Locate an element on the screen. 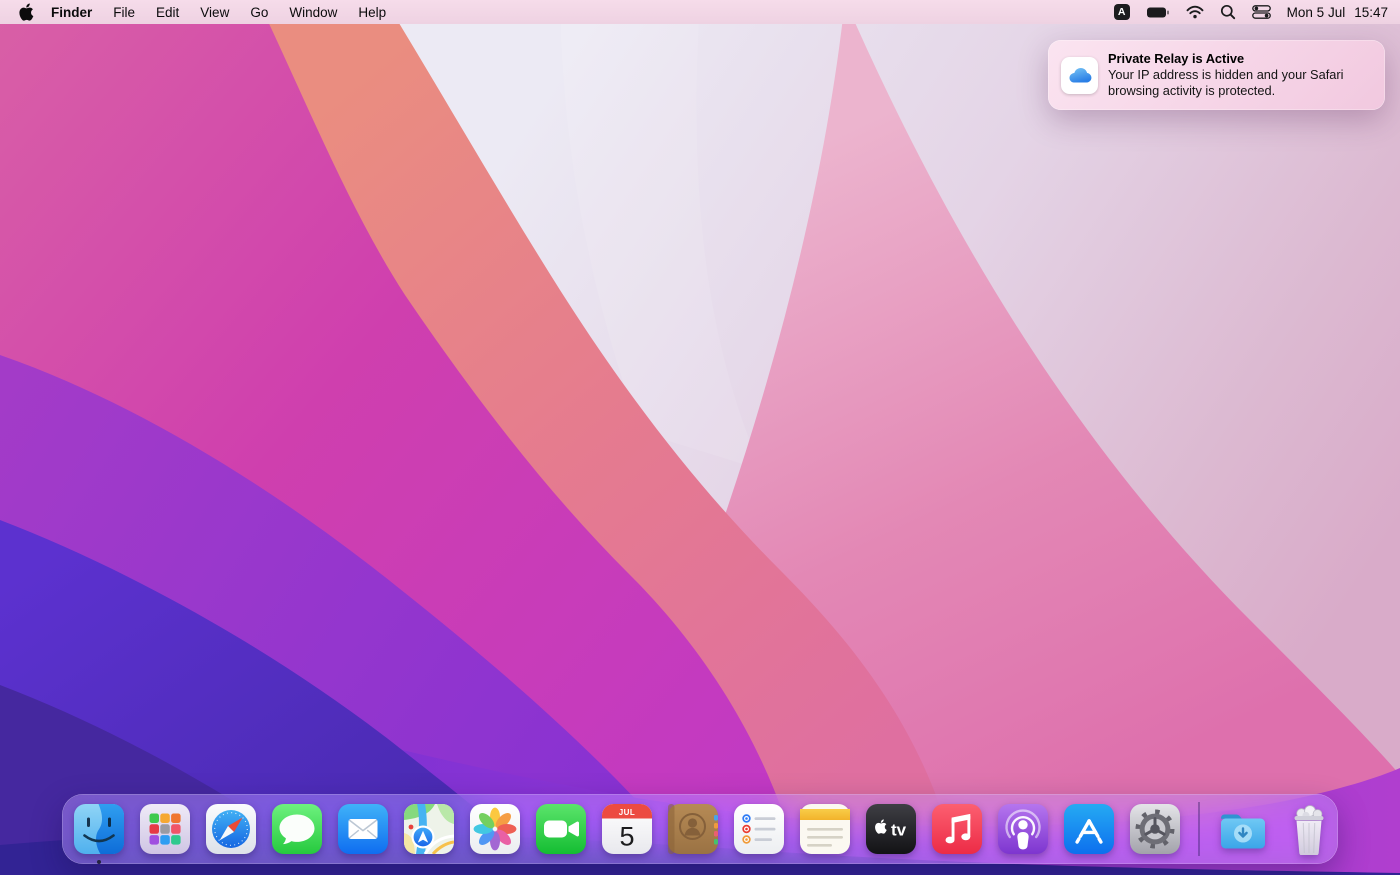  menu-item-view: View is located at coordinates (214, 12).